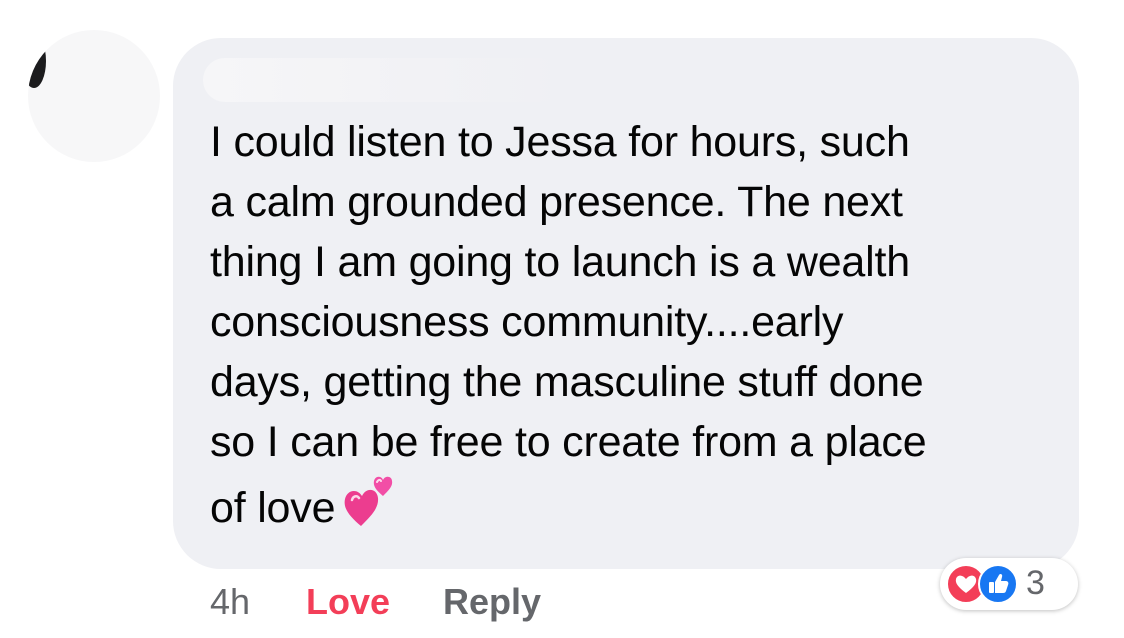 The image size is (1124, 638). What do you see at coordinates (37, 61) in the screenshot?
I see `avatar-edge` at bounding box center [37, 61].